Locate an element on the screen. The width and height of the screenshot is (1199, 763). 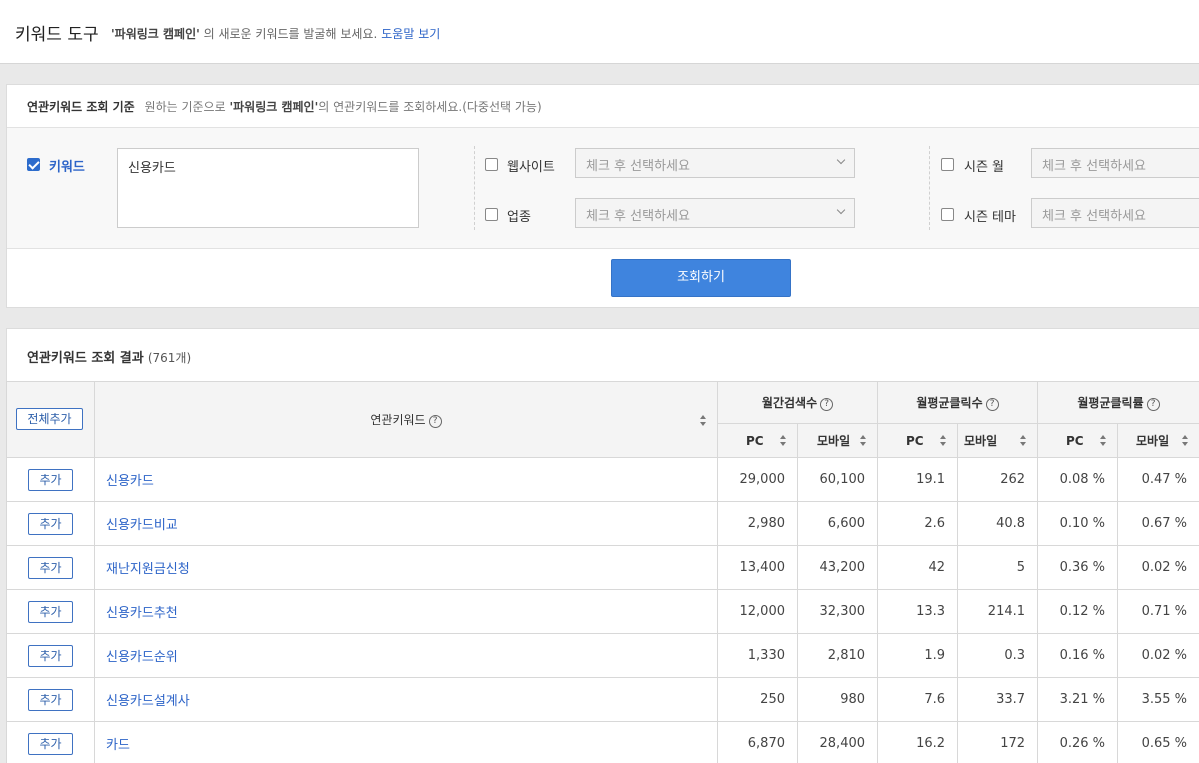
table-row: 추가 카드 6,870 28,400 16.2 172 0.26 % 0.65 % is located at coordinates (602, 742).